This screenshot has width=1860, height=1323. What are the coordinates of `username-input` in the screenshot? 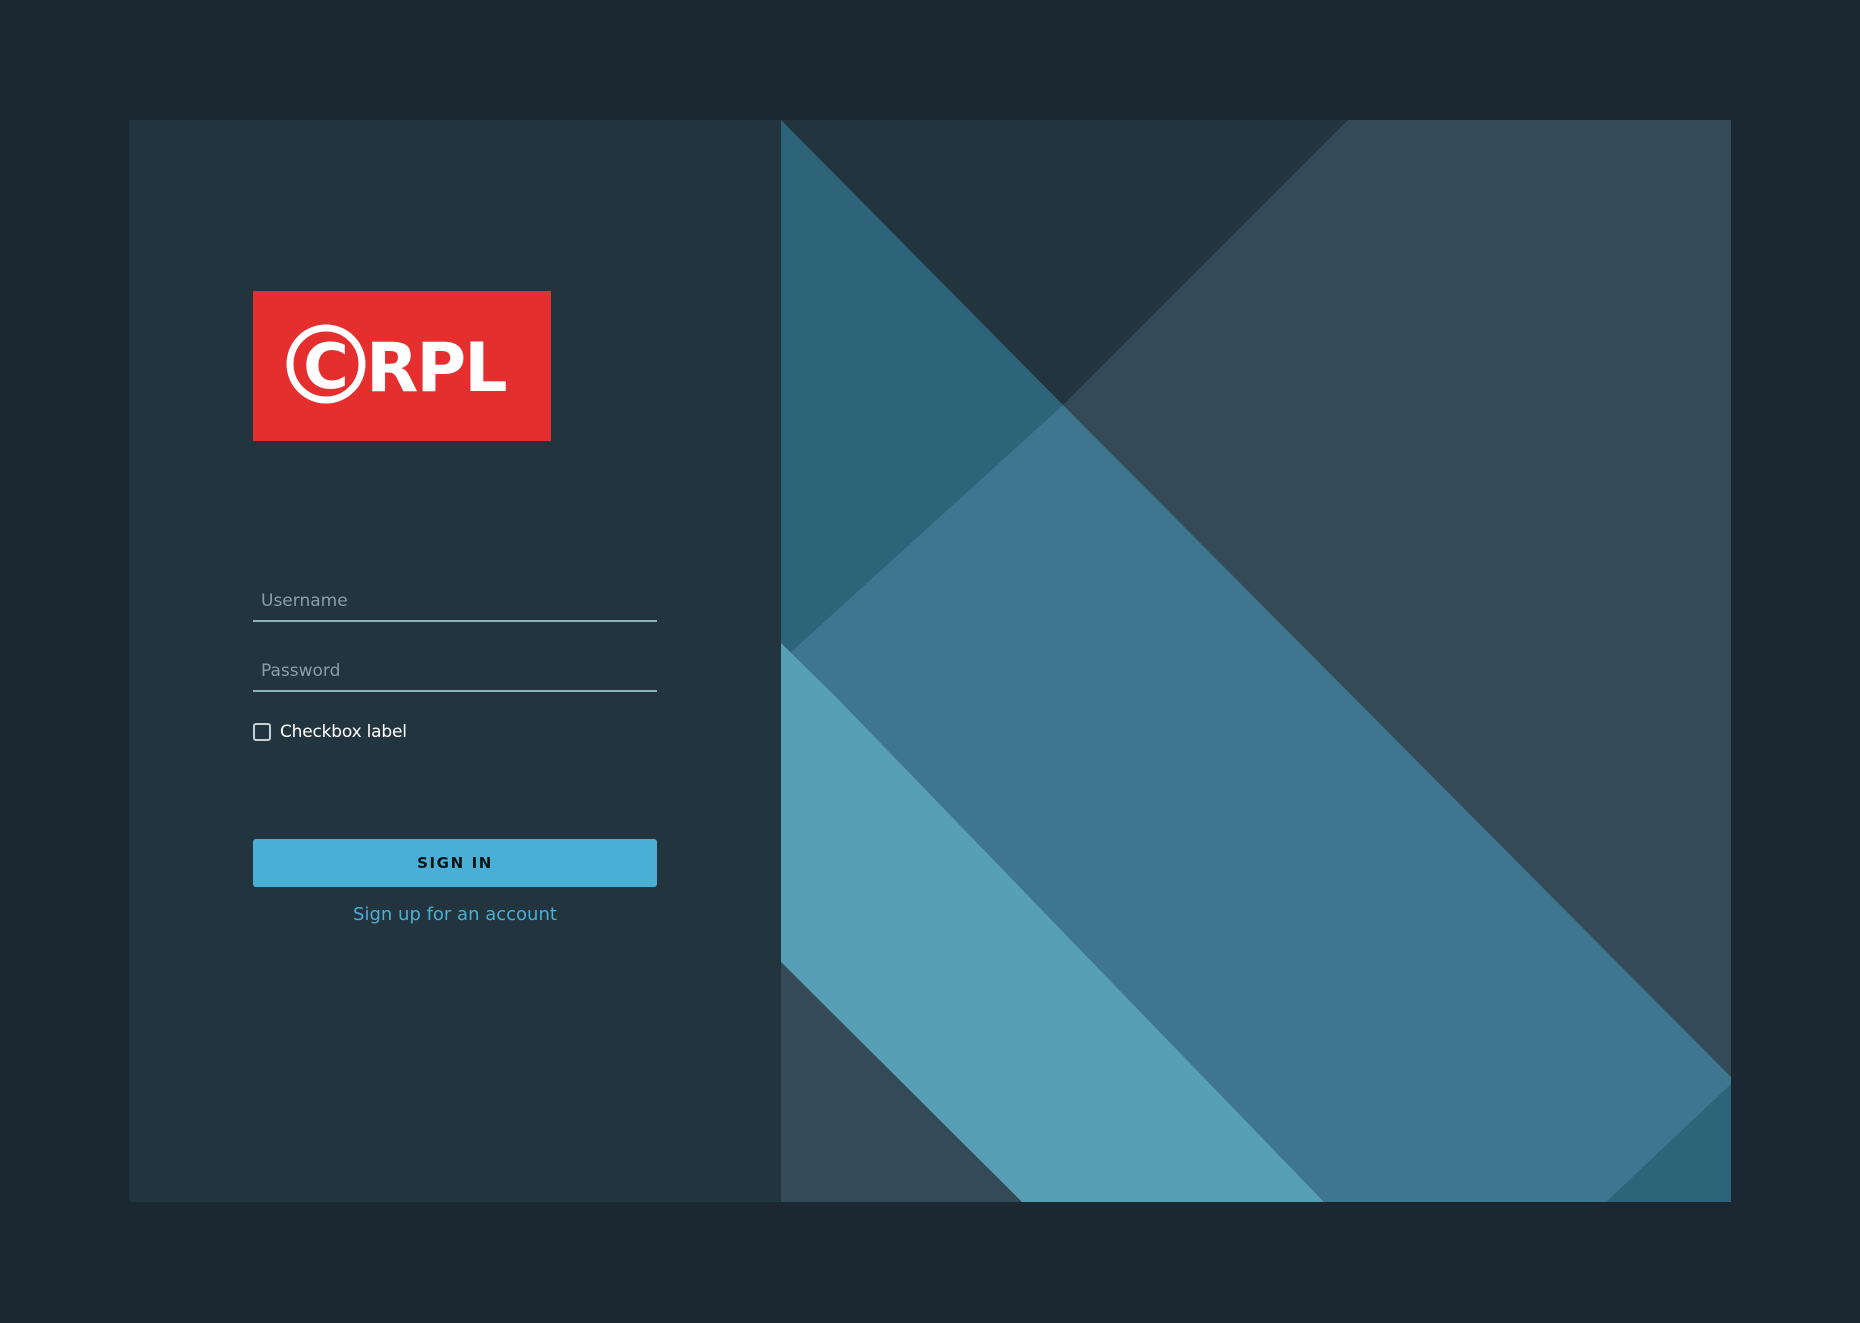 It's located at (455, 604).